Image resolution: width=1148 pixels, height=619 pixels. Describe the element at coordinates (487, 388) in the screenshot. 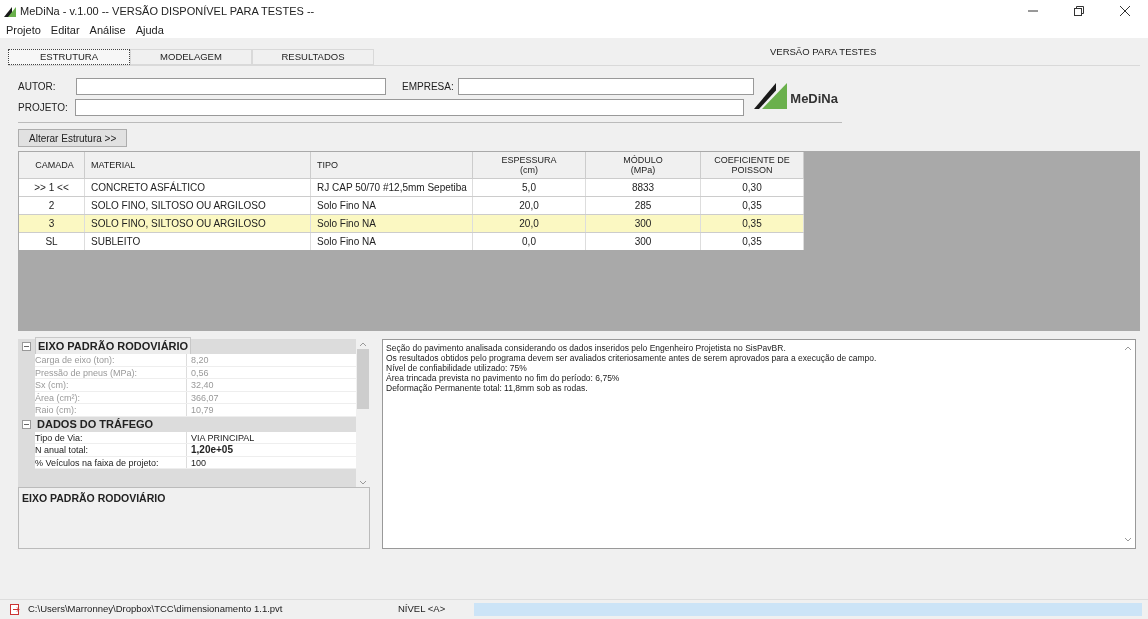

I see `output-line: Deformação Permanente total: 11,8mm sob as rodas.` at that location.